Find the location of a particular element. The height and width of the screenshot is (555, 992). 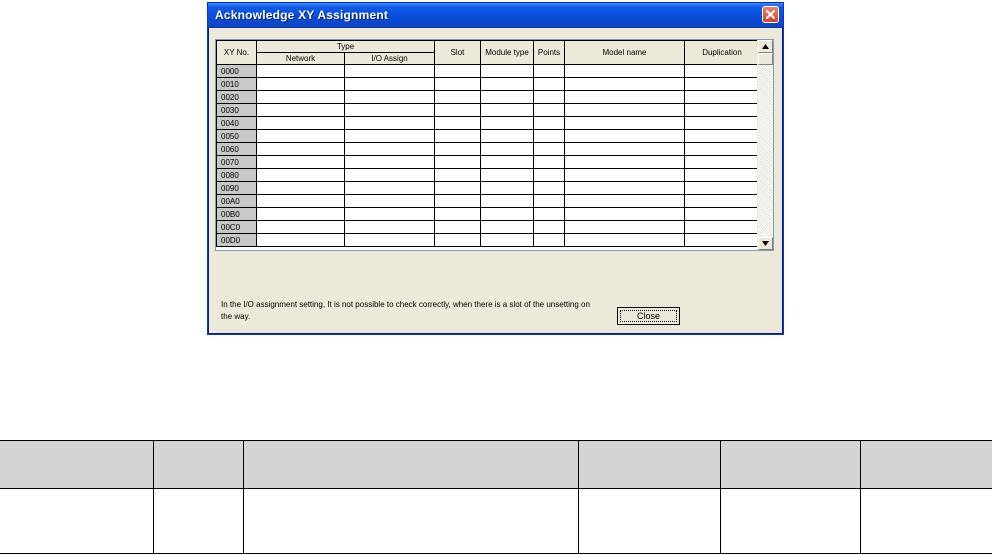

grid-row: 00D0 is located at coordinates (488, 240).